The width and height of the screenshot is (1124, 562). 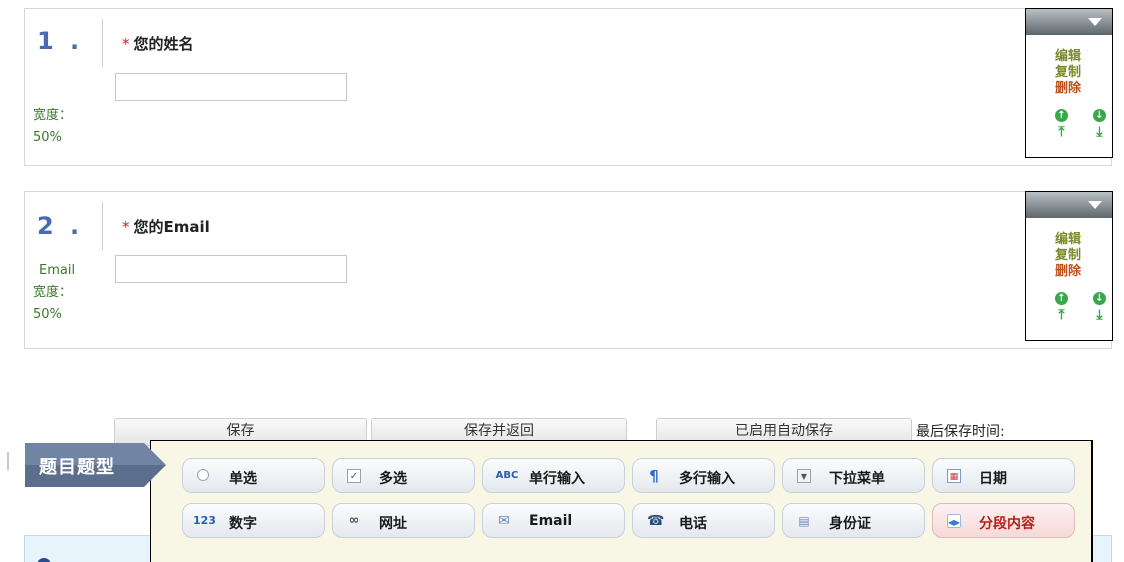 I want to click on last-save-time: 最后保存时间:, so click(x=960, y=431).